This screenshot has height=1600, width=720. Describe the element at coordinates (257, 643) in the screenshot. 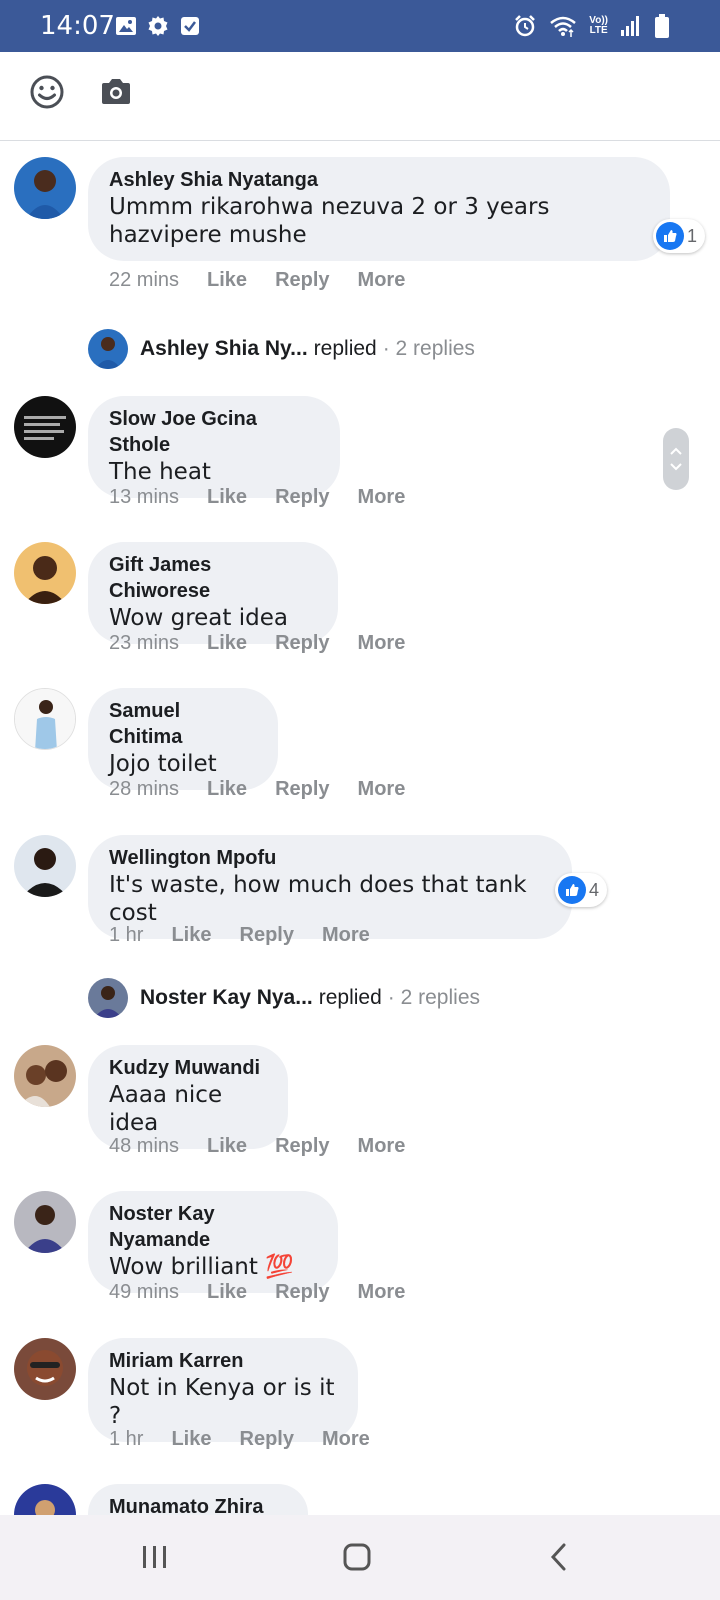

I see `comment-actions: 23 mins Like Reply More` at that location.